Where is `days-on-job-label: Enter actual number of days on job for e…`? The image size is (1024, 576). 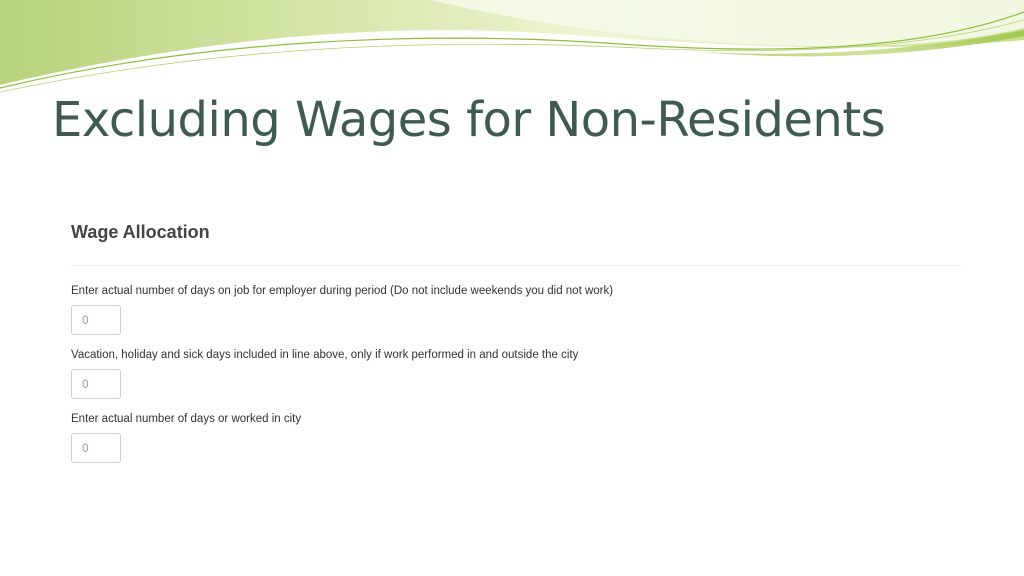 days-on-job-label: Enter actual number of days on job for e… is located at coordinates (342, 291).